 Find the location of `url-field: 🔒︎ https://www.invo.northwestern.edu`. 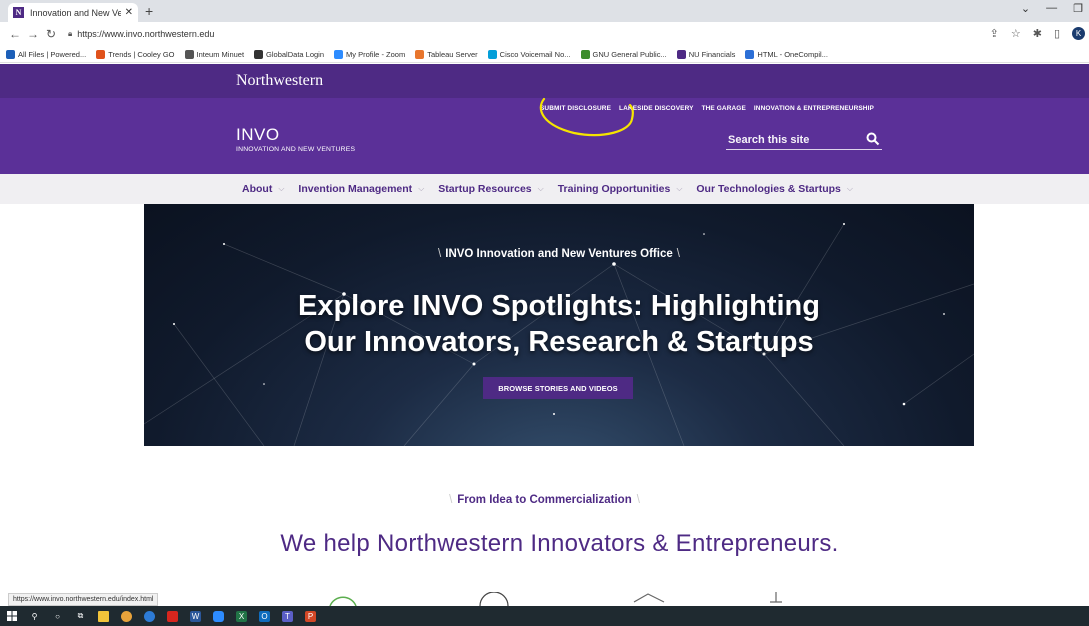

url-field: 🔒︎ https://www.invo.northwestern.edu is located at coordinates (141, 34).